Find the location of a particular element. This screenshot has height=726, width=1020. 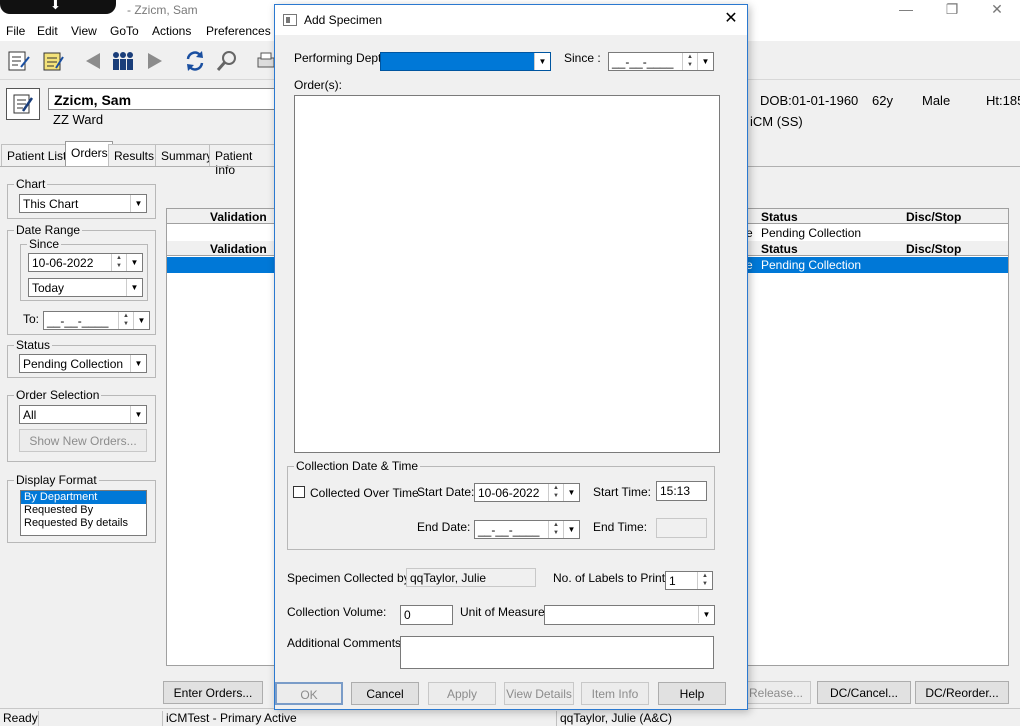

menu-actions: Actions is located at coordinates (171, 31).